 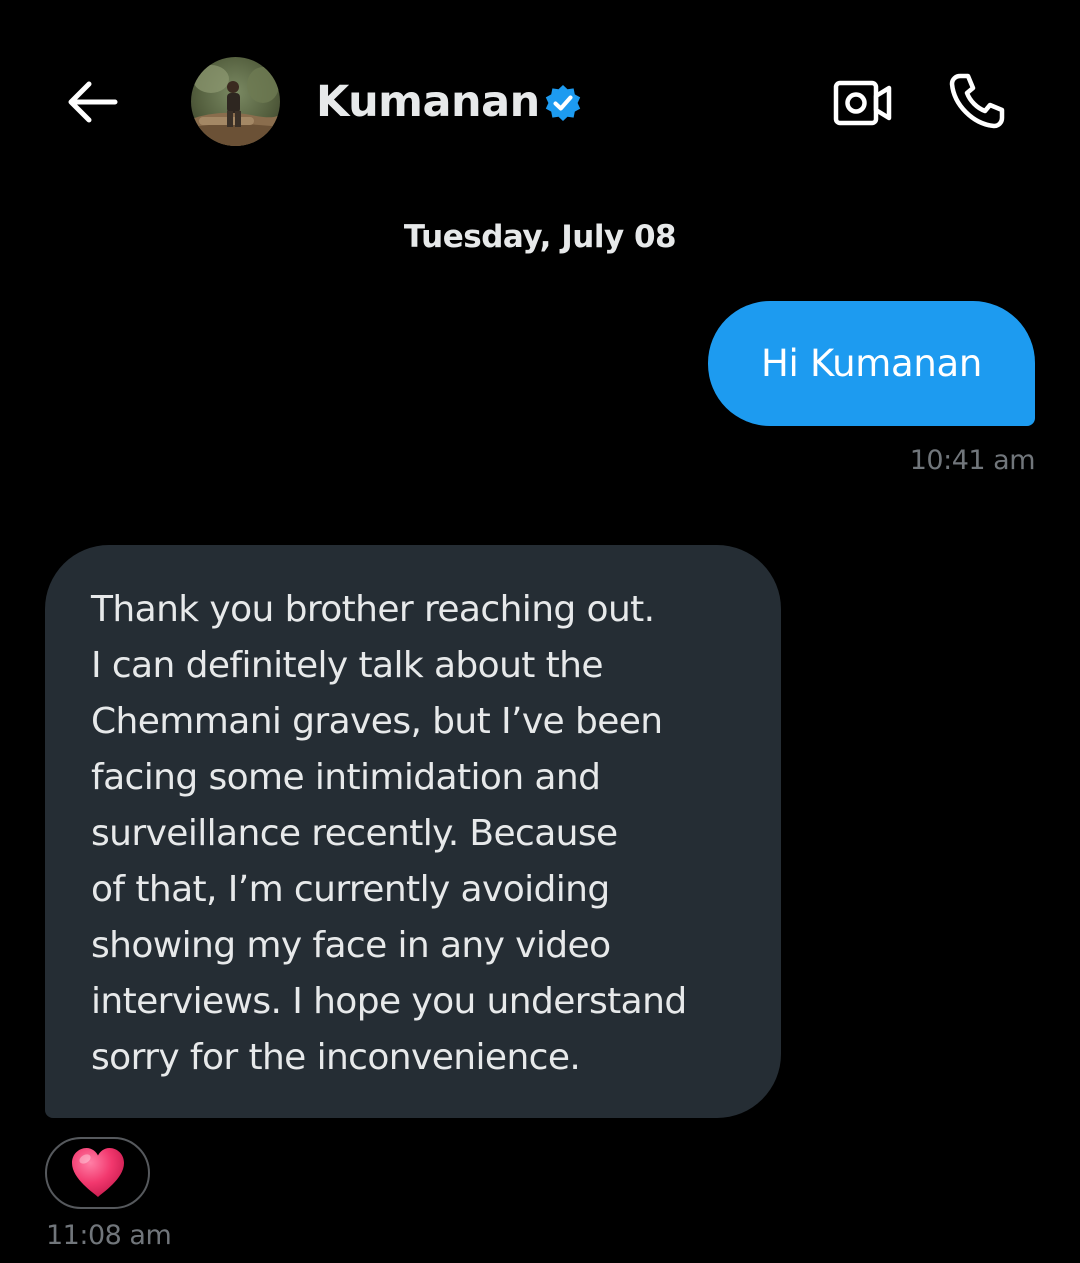 I want to click on avatar, so click(x=235, y=101).